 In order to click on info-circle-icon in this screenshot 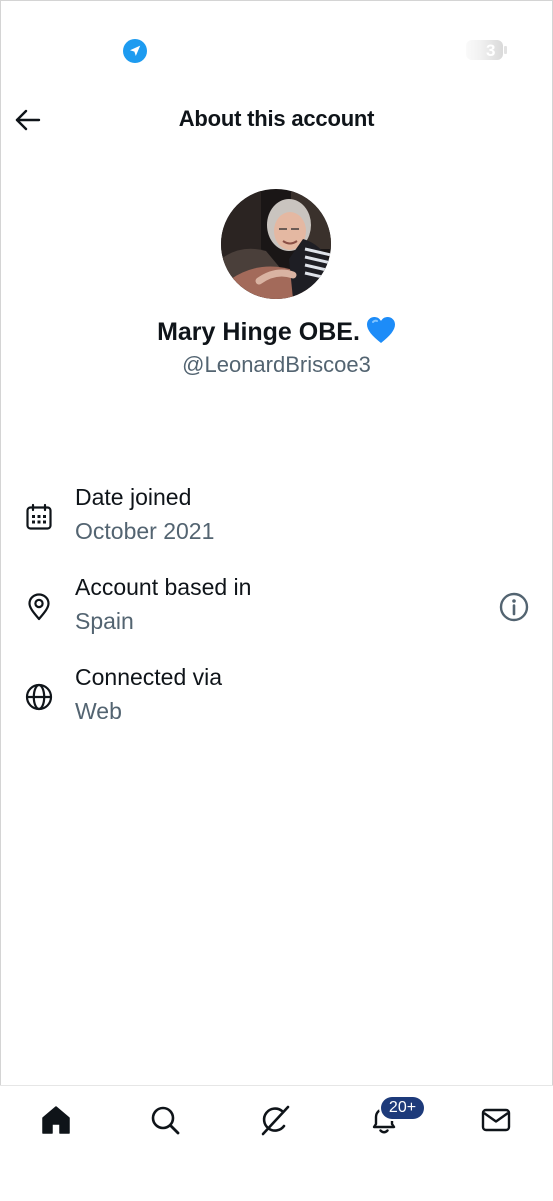, I will do `click(514, 607)`.